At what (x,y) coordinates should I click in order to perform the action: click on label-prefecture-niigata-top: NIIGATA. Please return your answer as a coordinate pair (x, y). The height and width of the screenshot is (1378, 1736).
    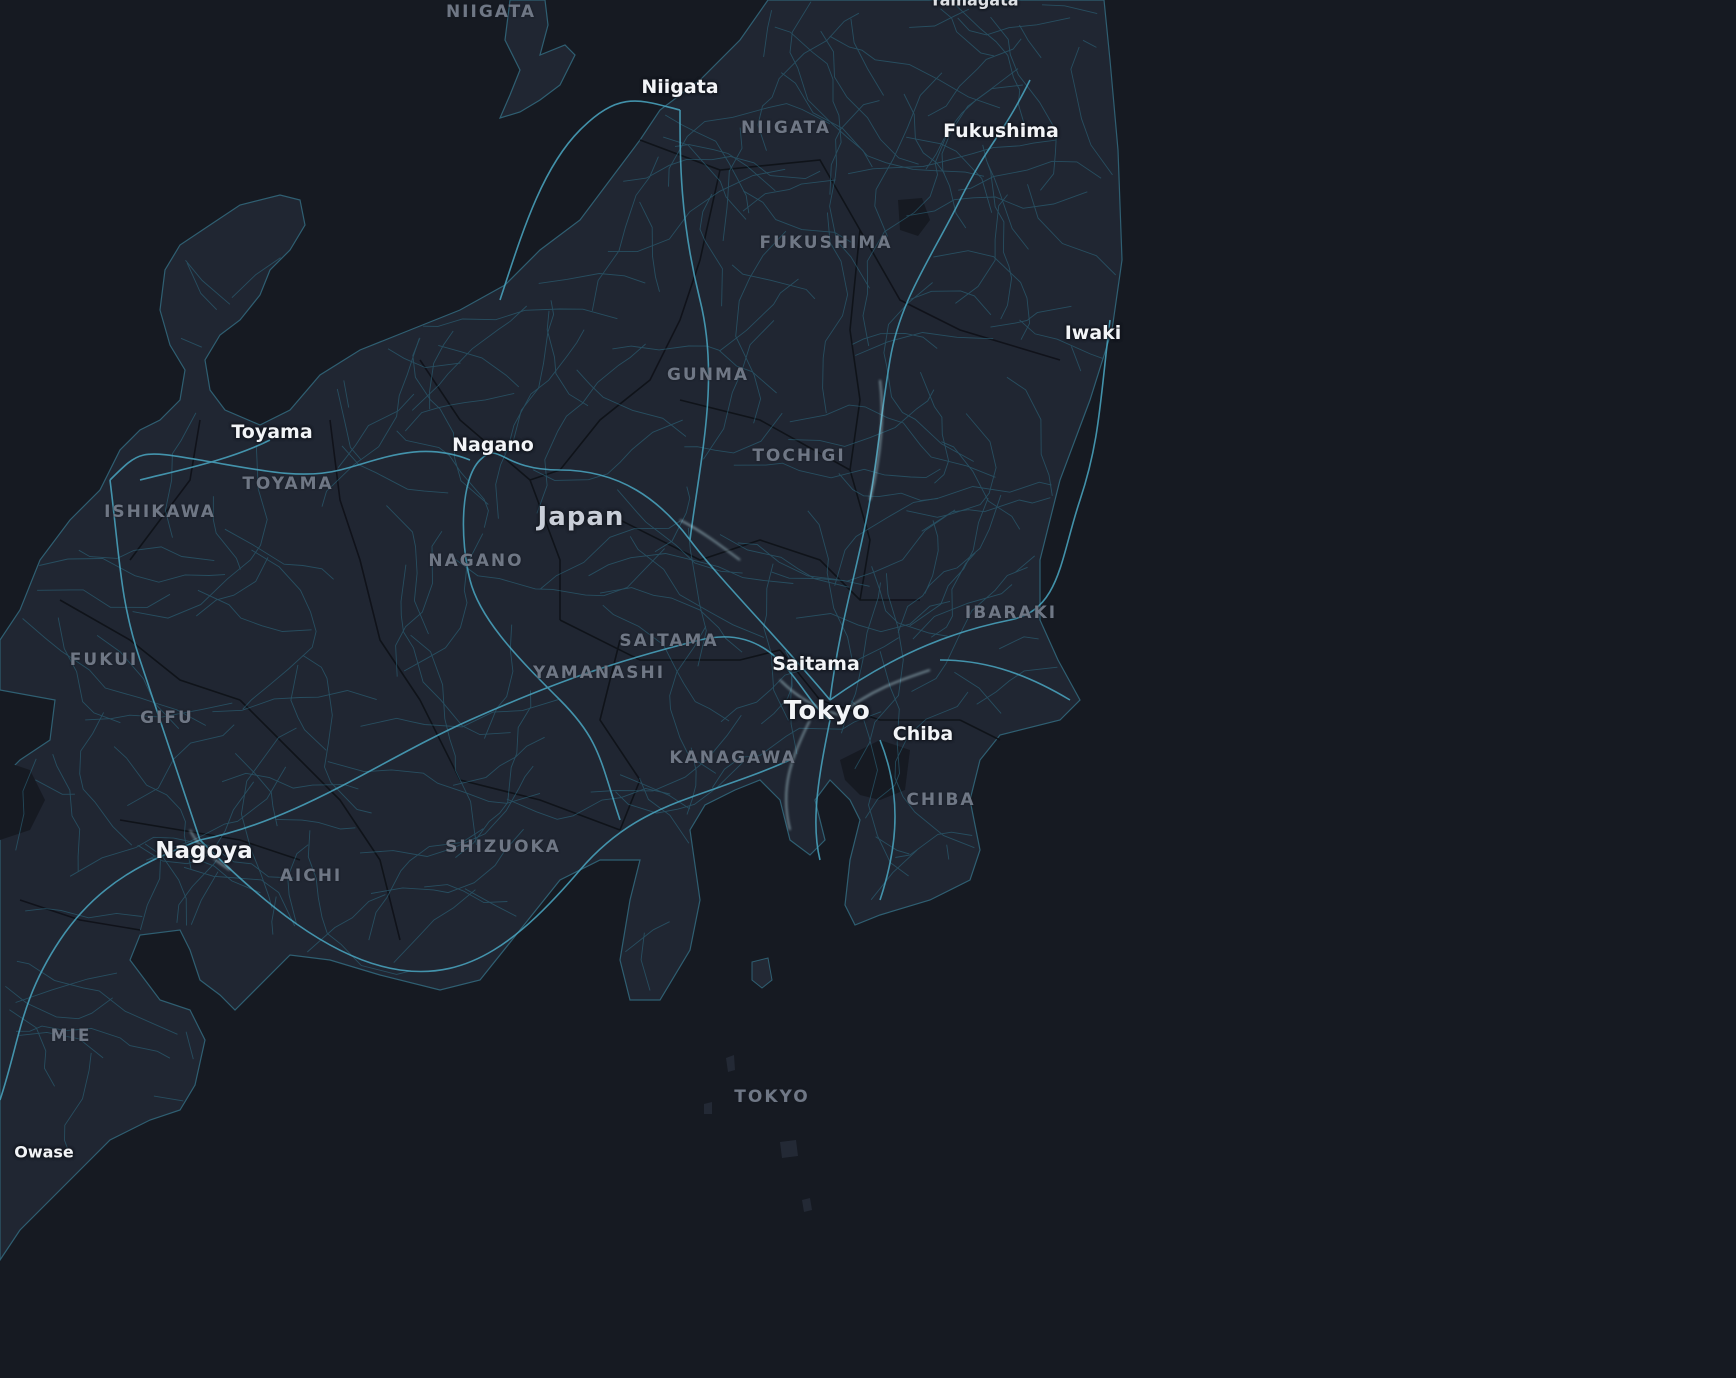
    Looking at the image, I should click on (491, 12).